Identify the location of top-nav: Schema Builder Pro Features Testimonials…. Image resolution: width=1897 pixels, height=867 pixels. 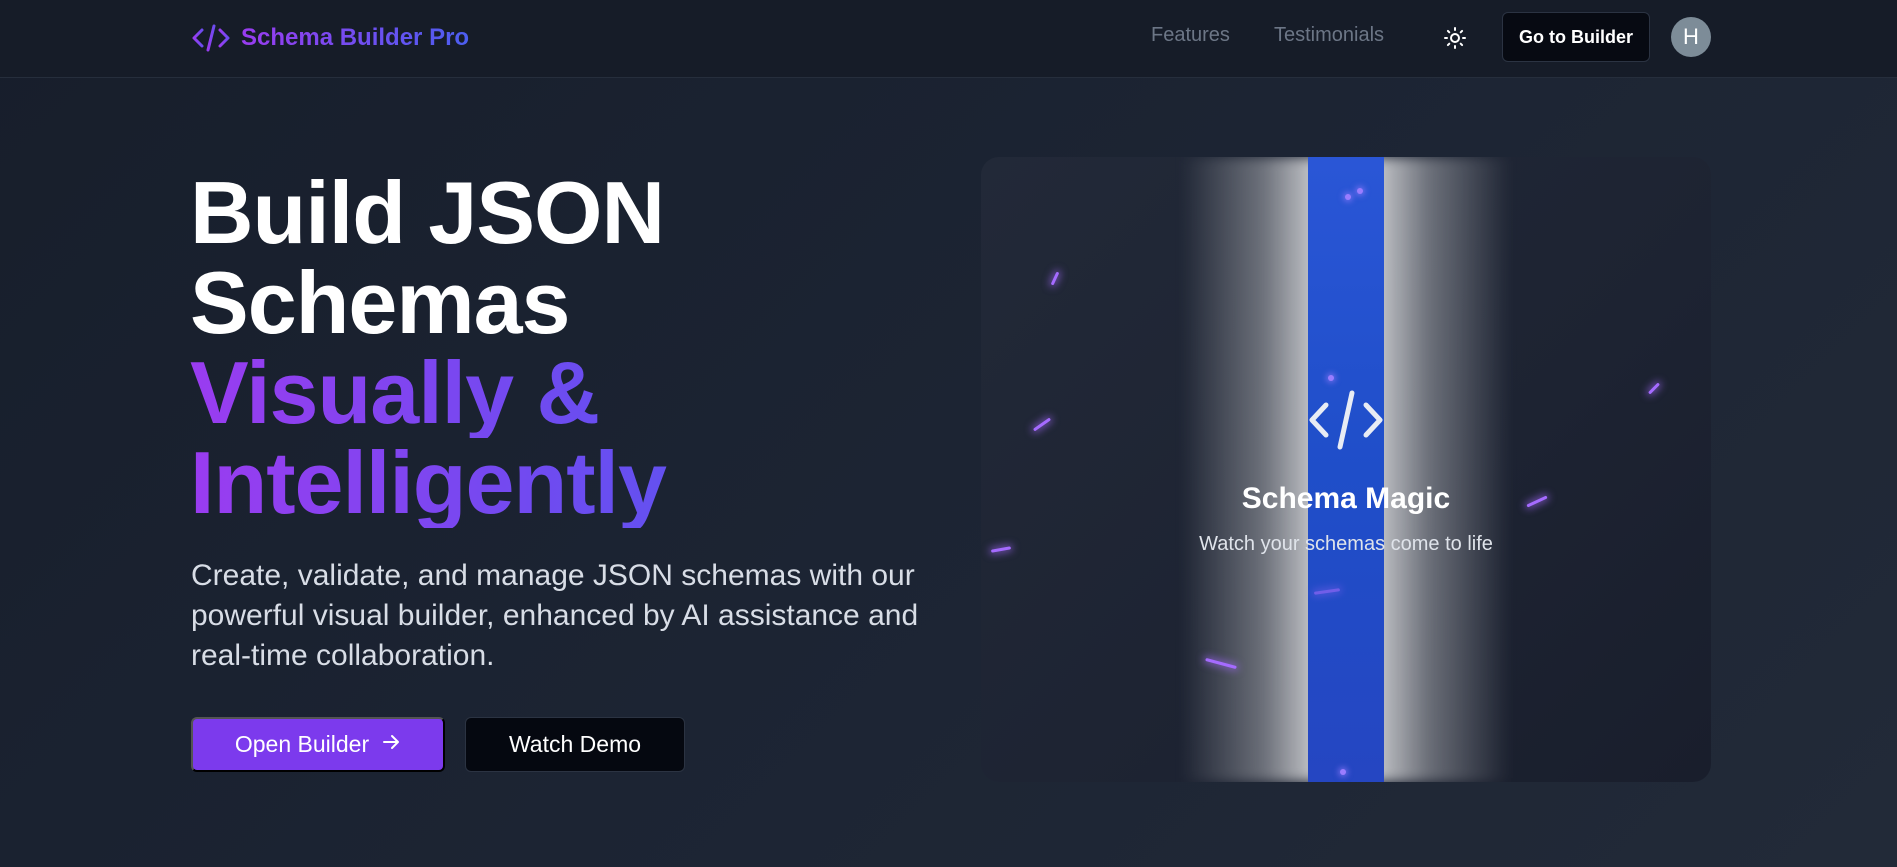
(948, 39).